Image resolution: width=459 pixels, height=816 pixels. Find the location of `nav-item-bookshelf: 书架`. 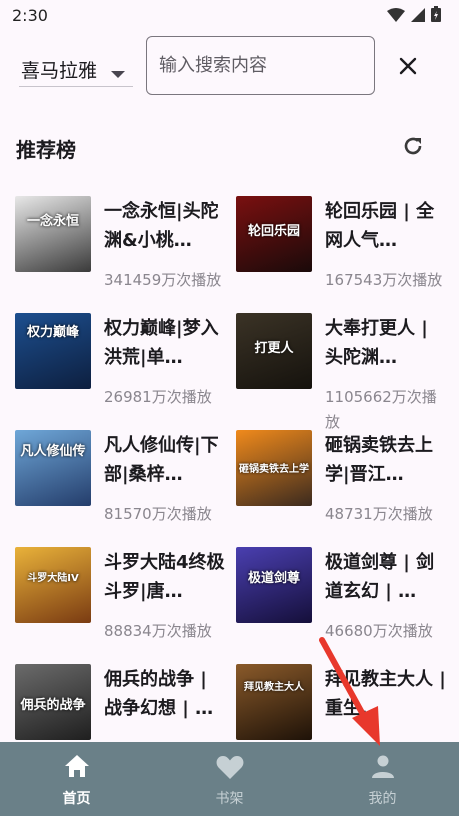

nav-item-bookshelf: 书架 is located at coordinates (229, 779).